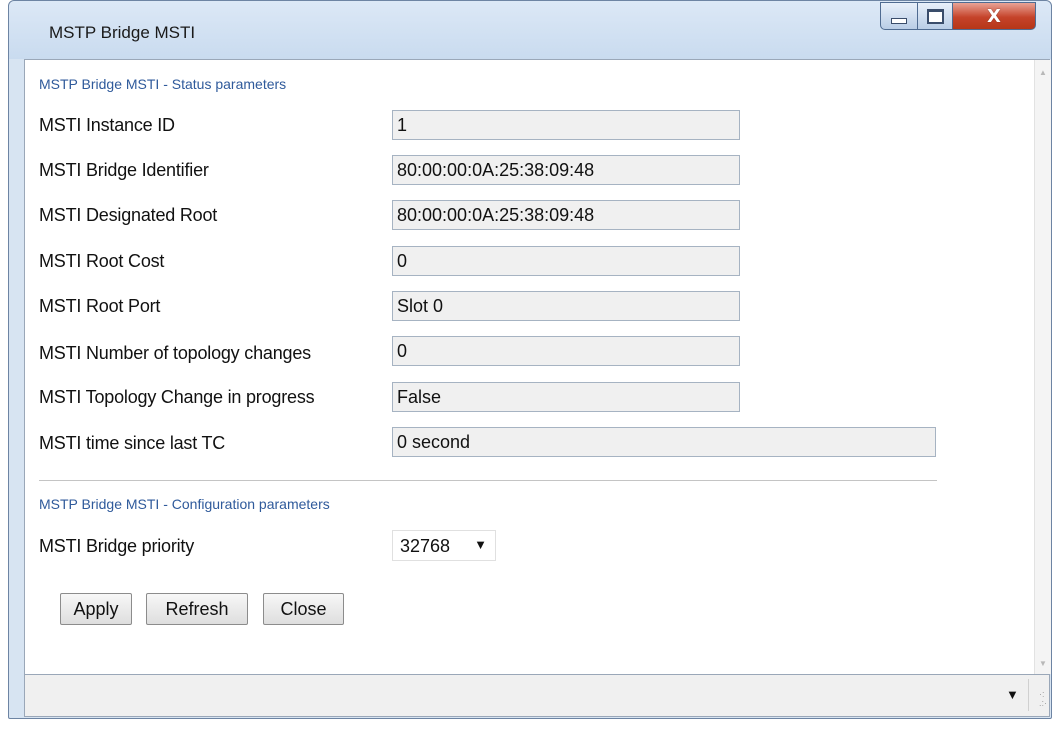 This screenshot has width=1062, height=729. What do you see at coordinates (132, 443) in the screenshot?
I see `field-label-time-since-last-tc: MSTI time since last TC` at bounding box center [132, 443].